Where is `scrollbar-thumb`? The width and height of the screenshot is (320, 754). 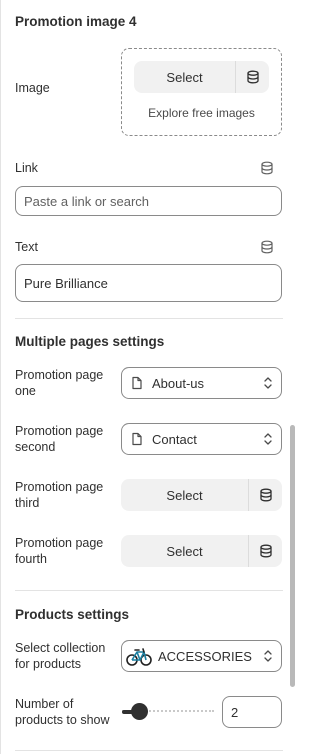
scrollbar-thumb is located at coordinates (292, 556).